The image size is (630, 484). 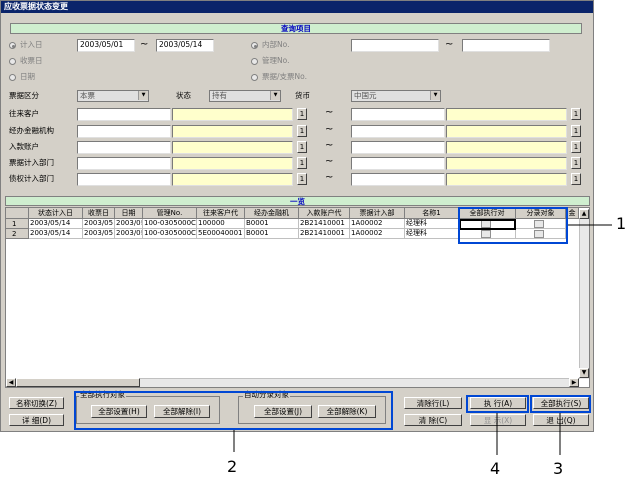 I want to click on callout-1-label: 1, so click(x=621, y=223).